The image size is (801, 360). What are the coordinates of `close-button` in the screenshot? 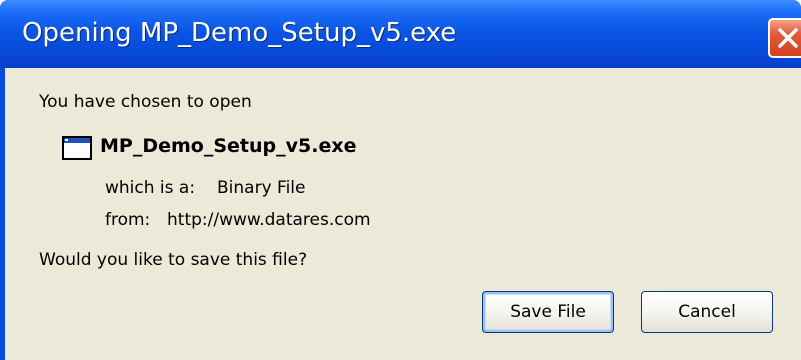 It's located at (784, 38).